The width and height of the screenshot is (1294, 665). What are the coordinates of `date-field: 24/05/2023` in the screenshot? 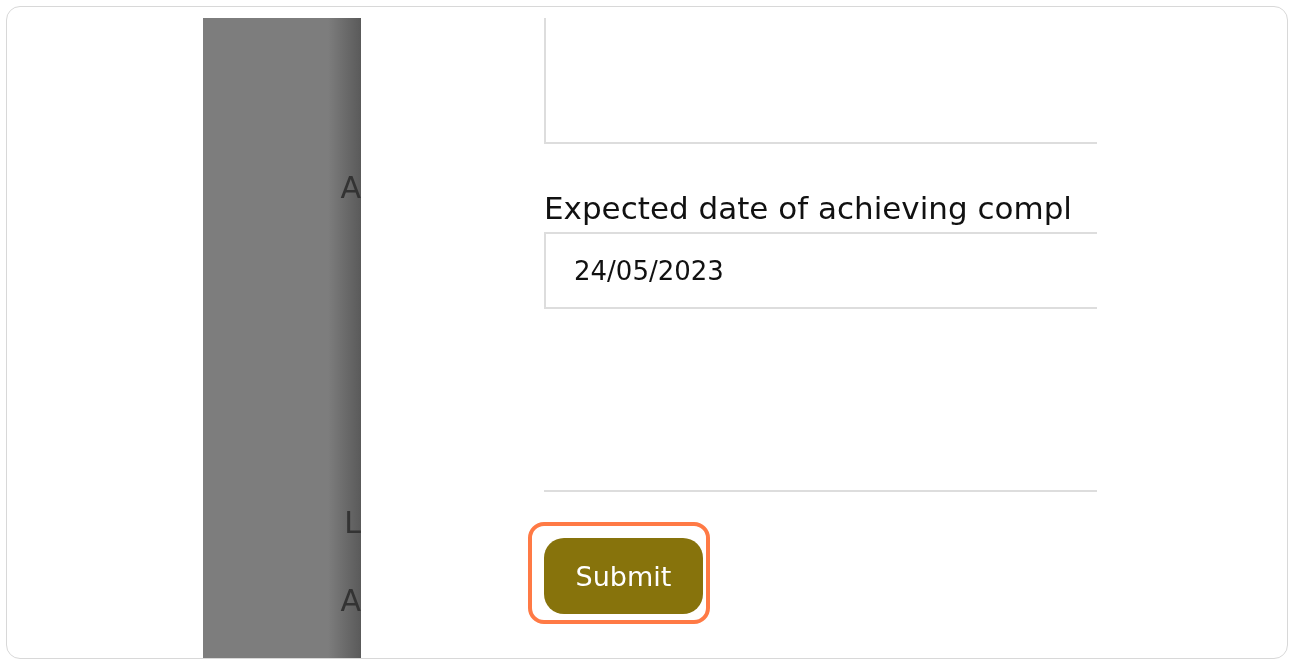 It's located at (820, 270).